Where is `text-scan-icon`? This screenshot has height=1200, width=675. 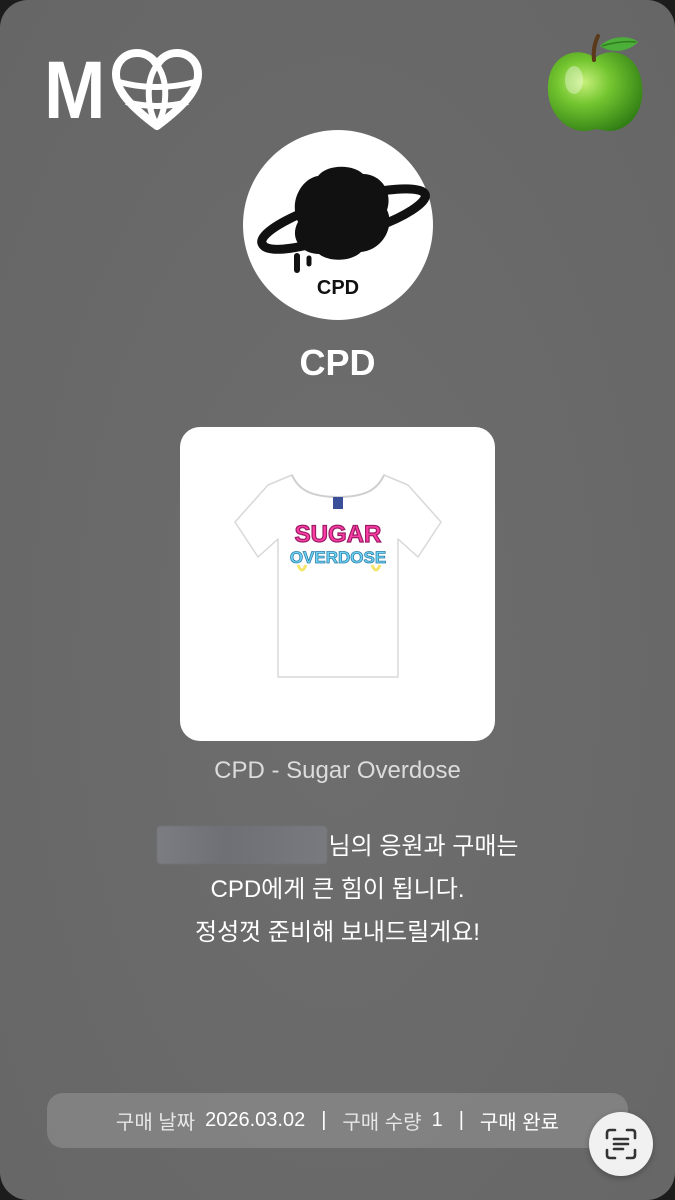
text-scan-icon is located at coordinates (621, 1144).